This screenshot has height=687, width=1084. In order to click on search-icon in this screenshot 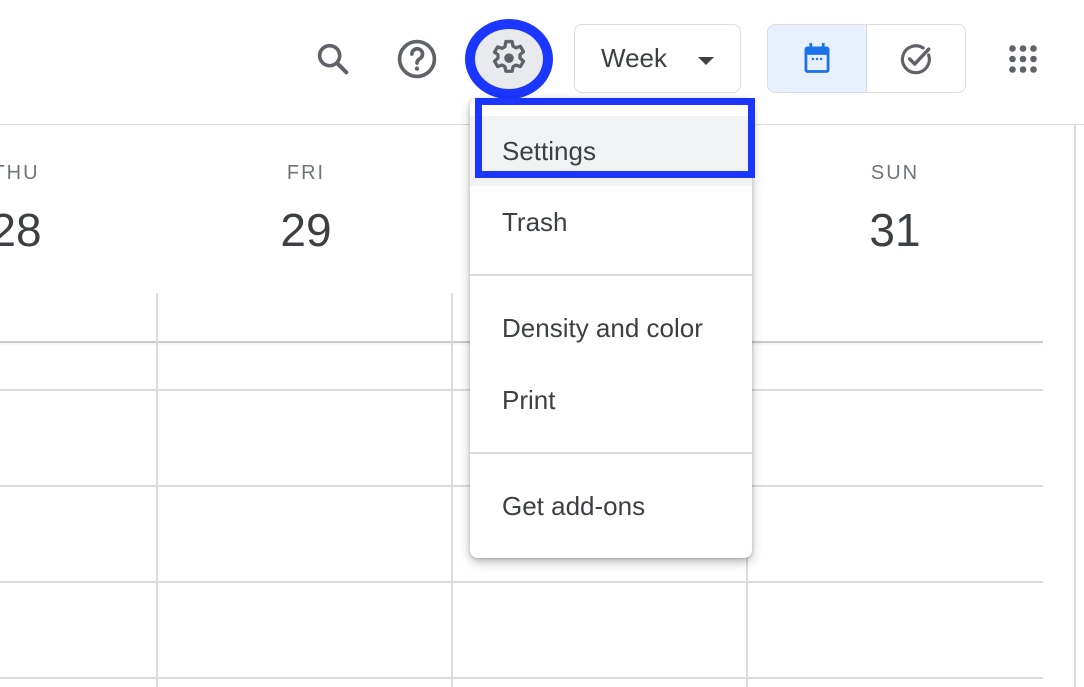, I will do `click(333, 59)`.